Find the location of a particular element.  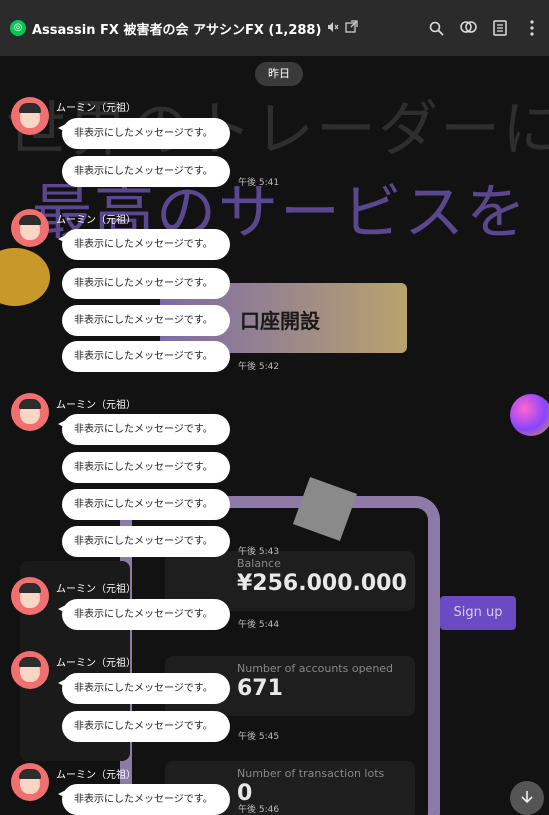

message-timestamp: 午後 5:45 is located at coordinates (259, 737).